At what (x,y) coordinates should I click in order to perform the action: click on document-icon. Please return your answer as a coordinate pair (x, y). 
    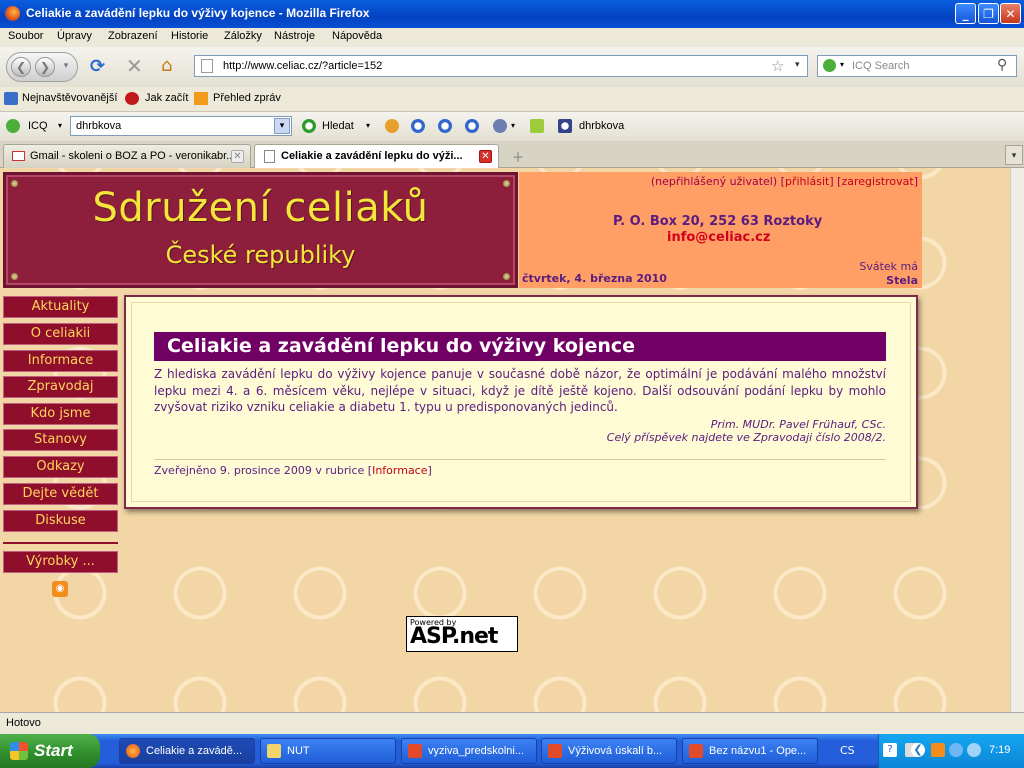
    Looking at the image, I should click on (555, 751).